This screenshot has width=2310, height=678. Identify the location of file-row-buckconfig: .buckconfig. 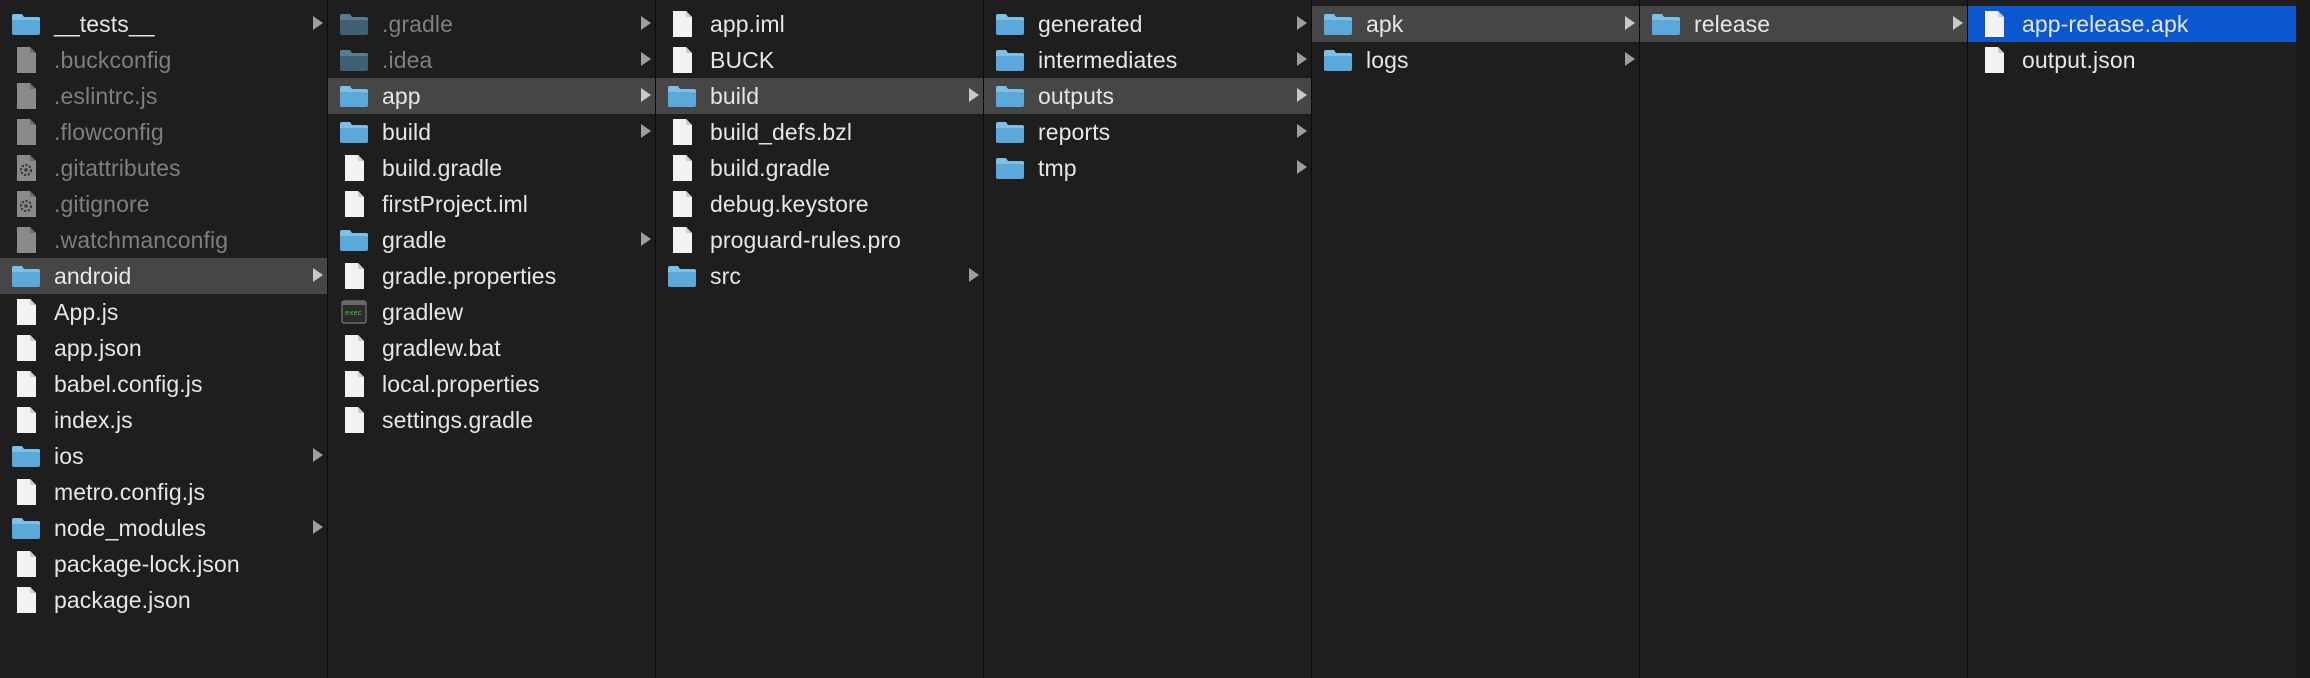
(163, 60).